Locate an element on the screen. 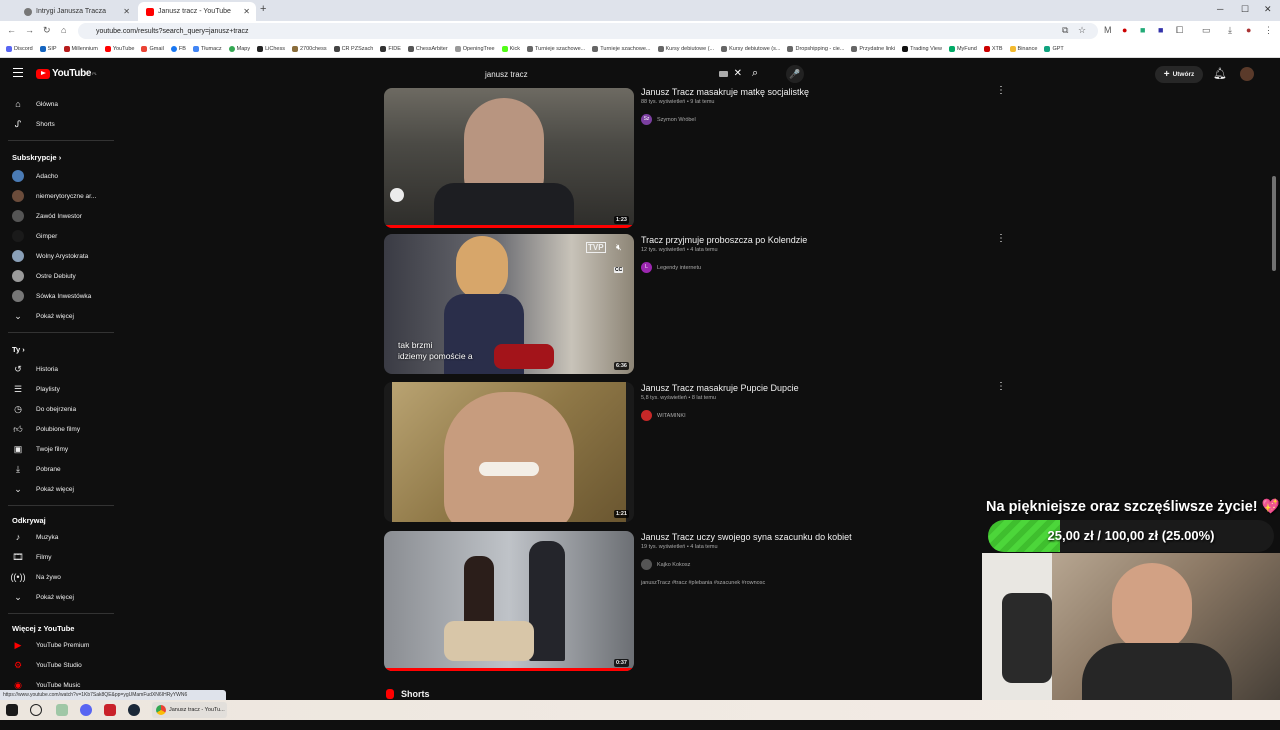 The width and height of the screenshot is (1280, 730). sidebar-show-more-subs: ⌄ Pokaż więcej is located at coordinates (43, 316).